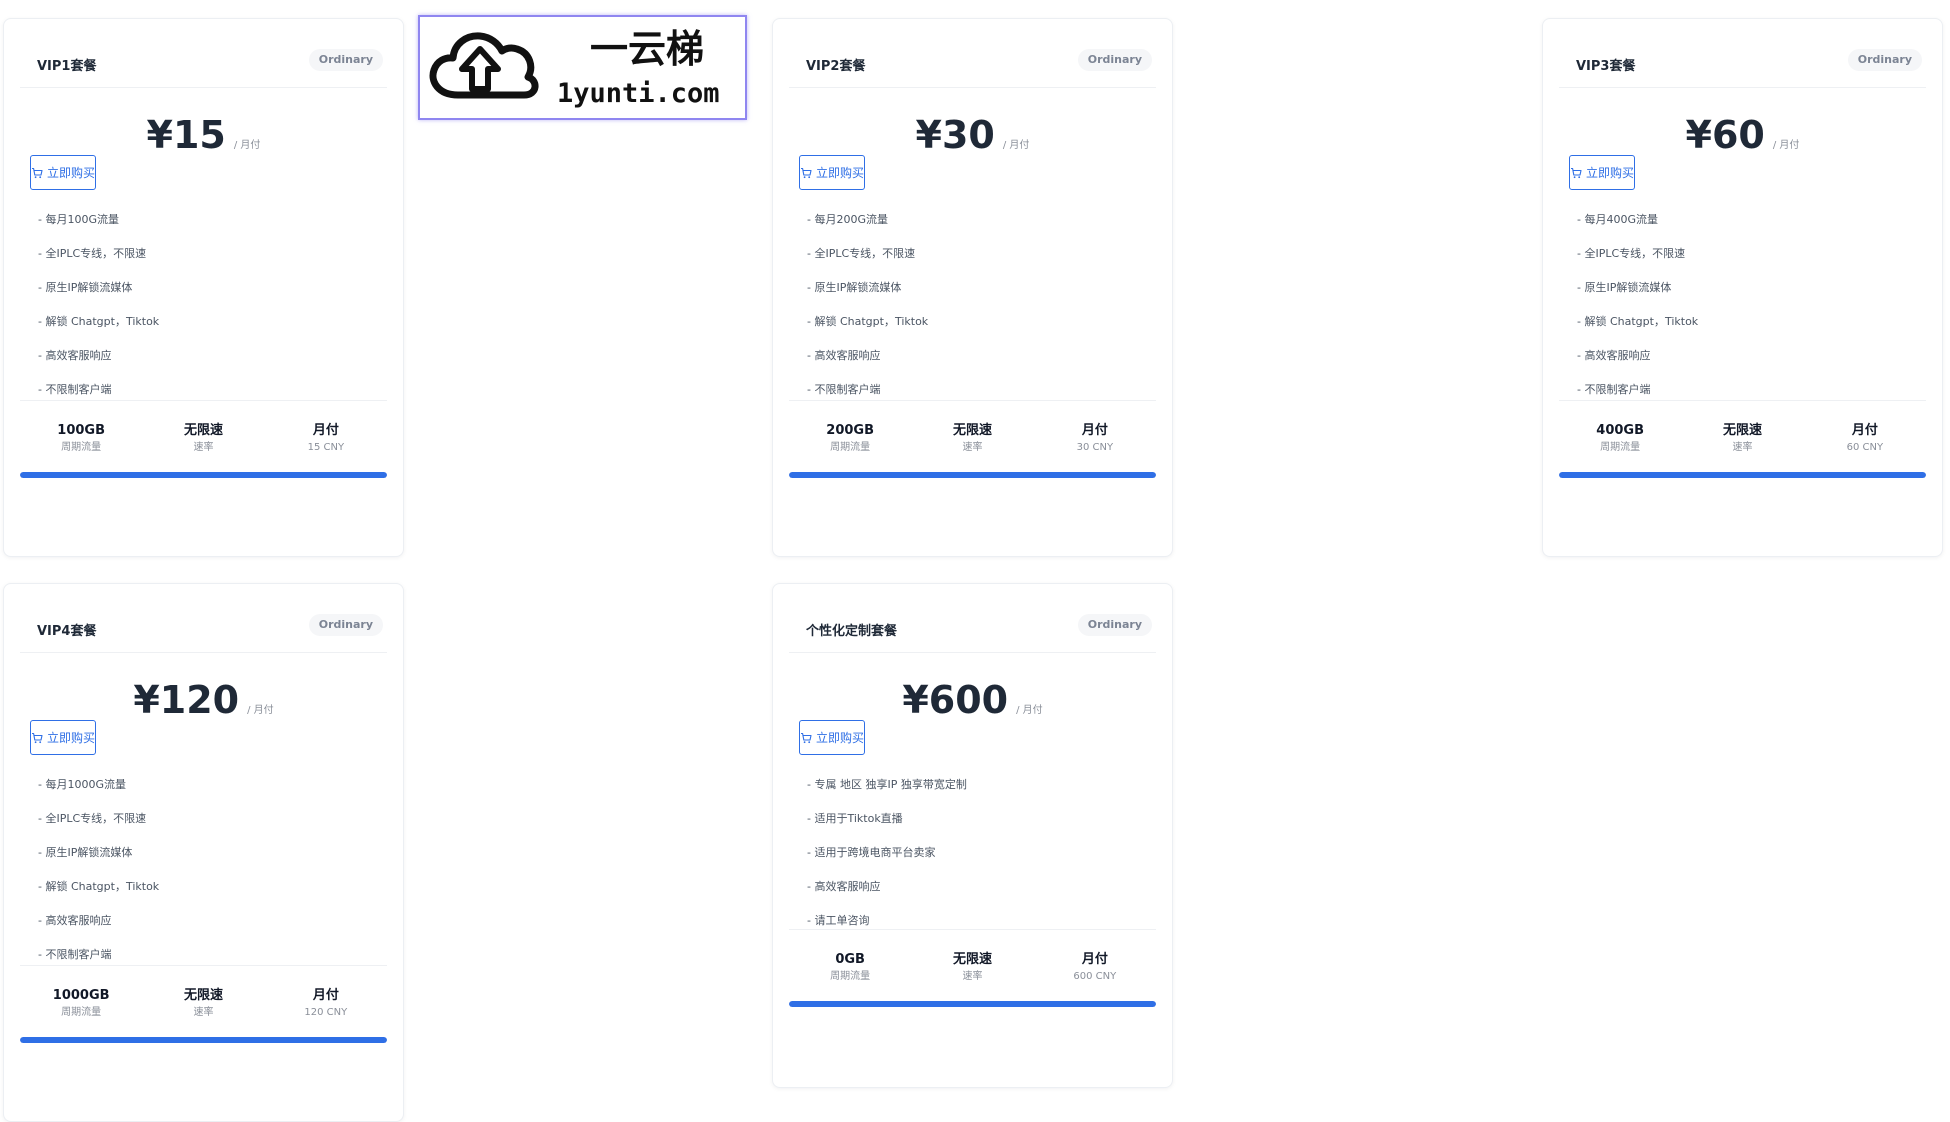 The image size is (1950, 1122). Describe the element at coordinates (99, 321) in the screenshot. I see `feature-item: - 解锁 Chatgpt，Tiktok` at that location.